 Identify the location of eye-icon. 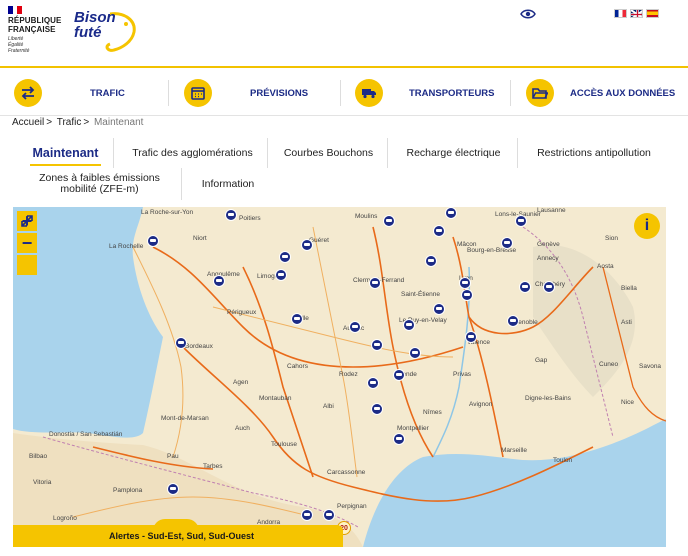
(528, 14).